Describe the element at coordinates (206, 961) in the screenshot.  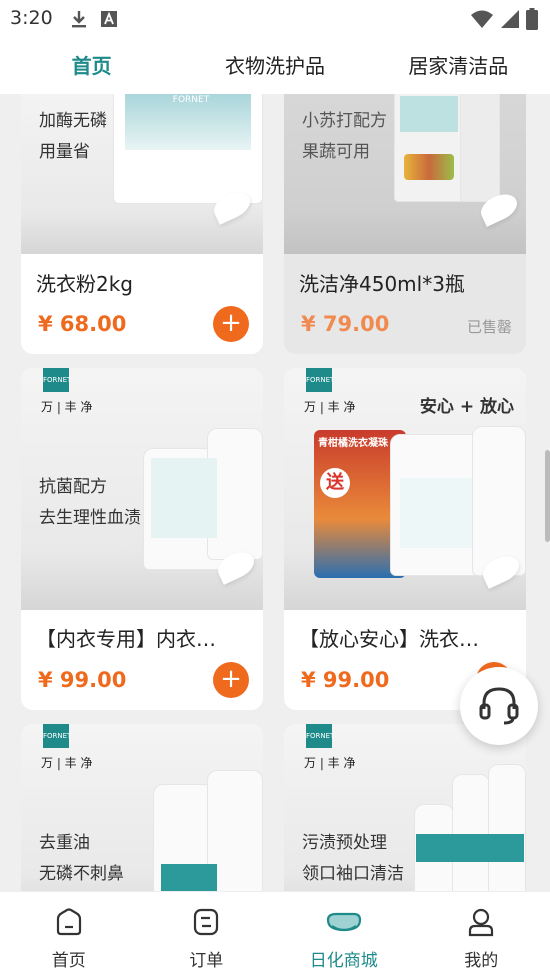
I see `nav-label: 订单` at that location.